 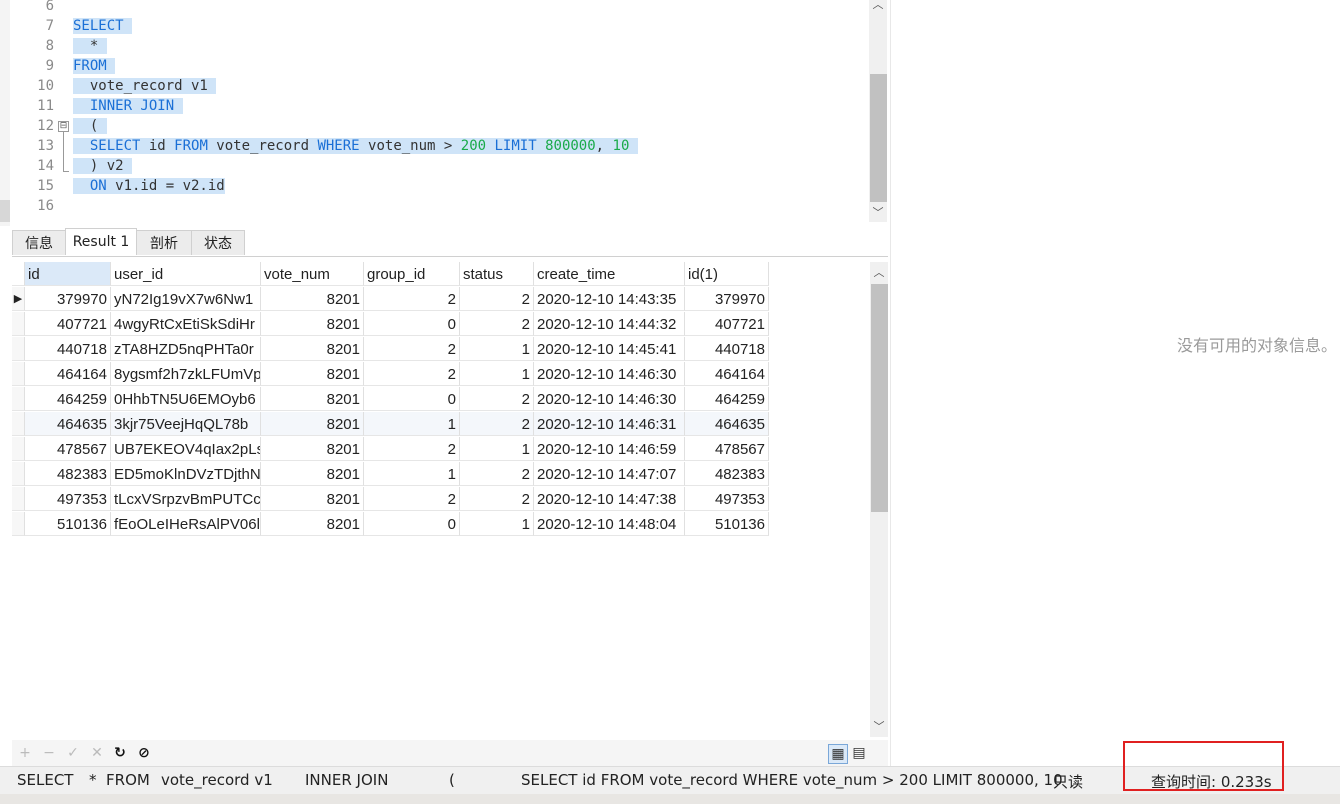 What do you see at coordinates (312, 274) in the screenshot?
I see `column-header: vote_num` at bounding box center [312, 274].